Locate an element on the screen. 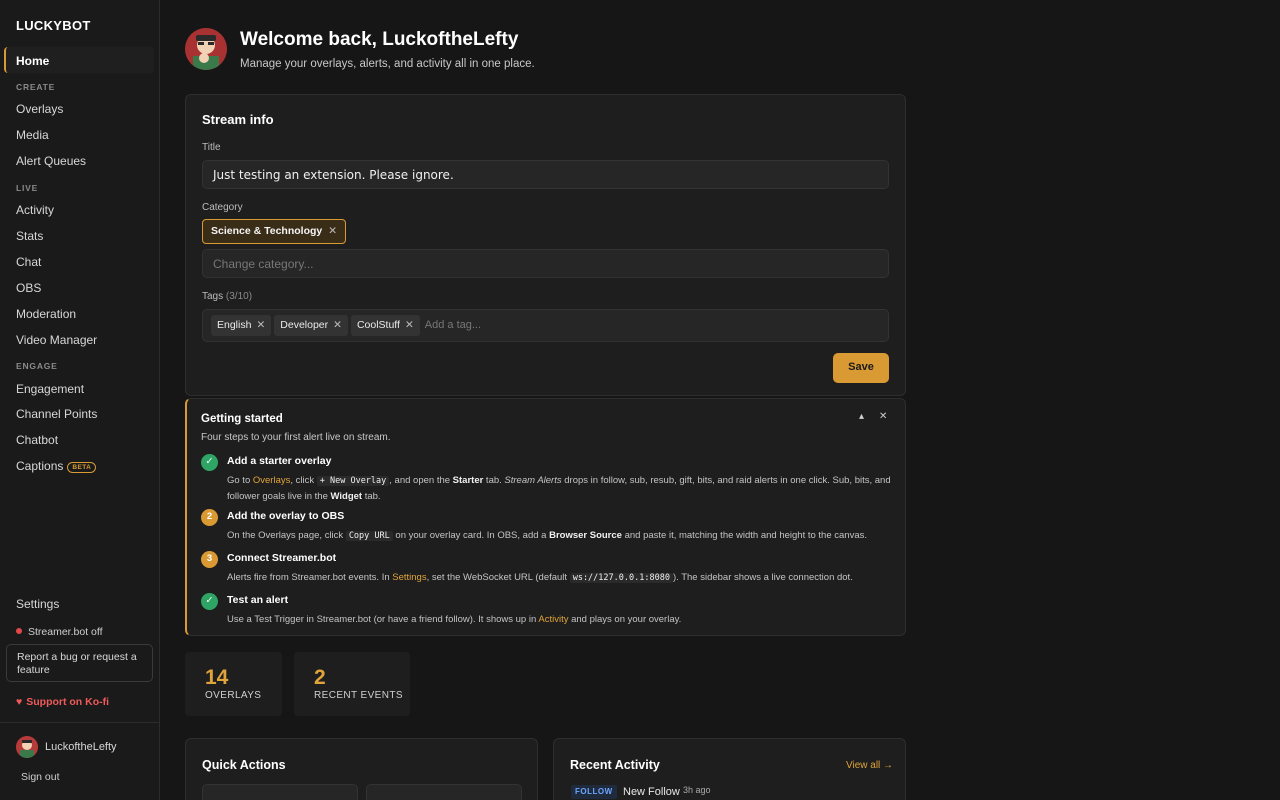 Image resolution: width=1280 pixels, height=800 pixels. tags-count: (3/10) is located at coordinates (239, 296).